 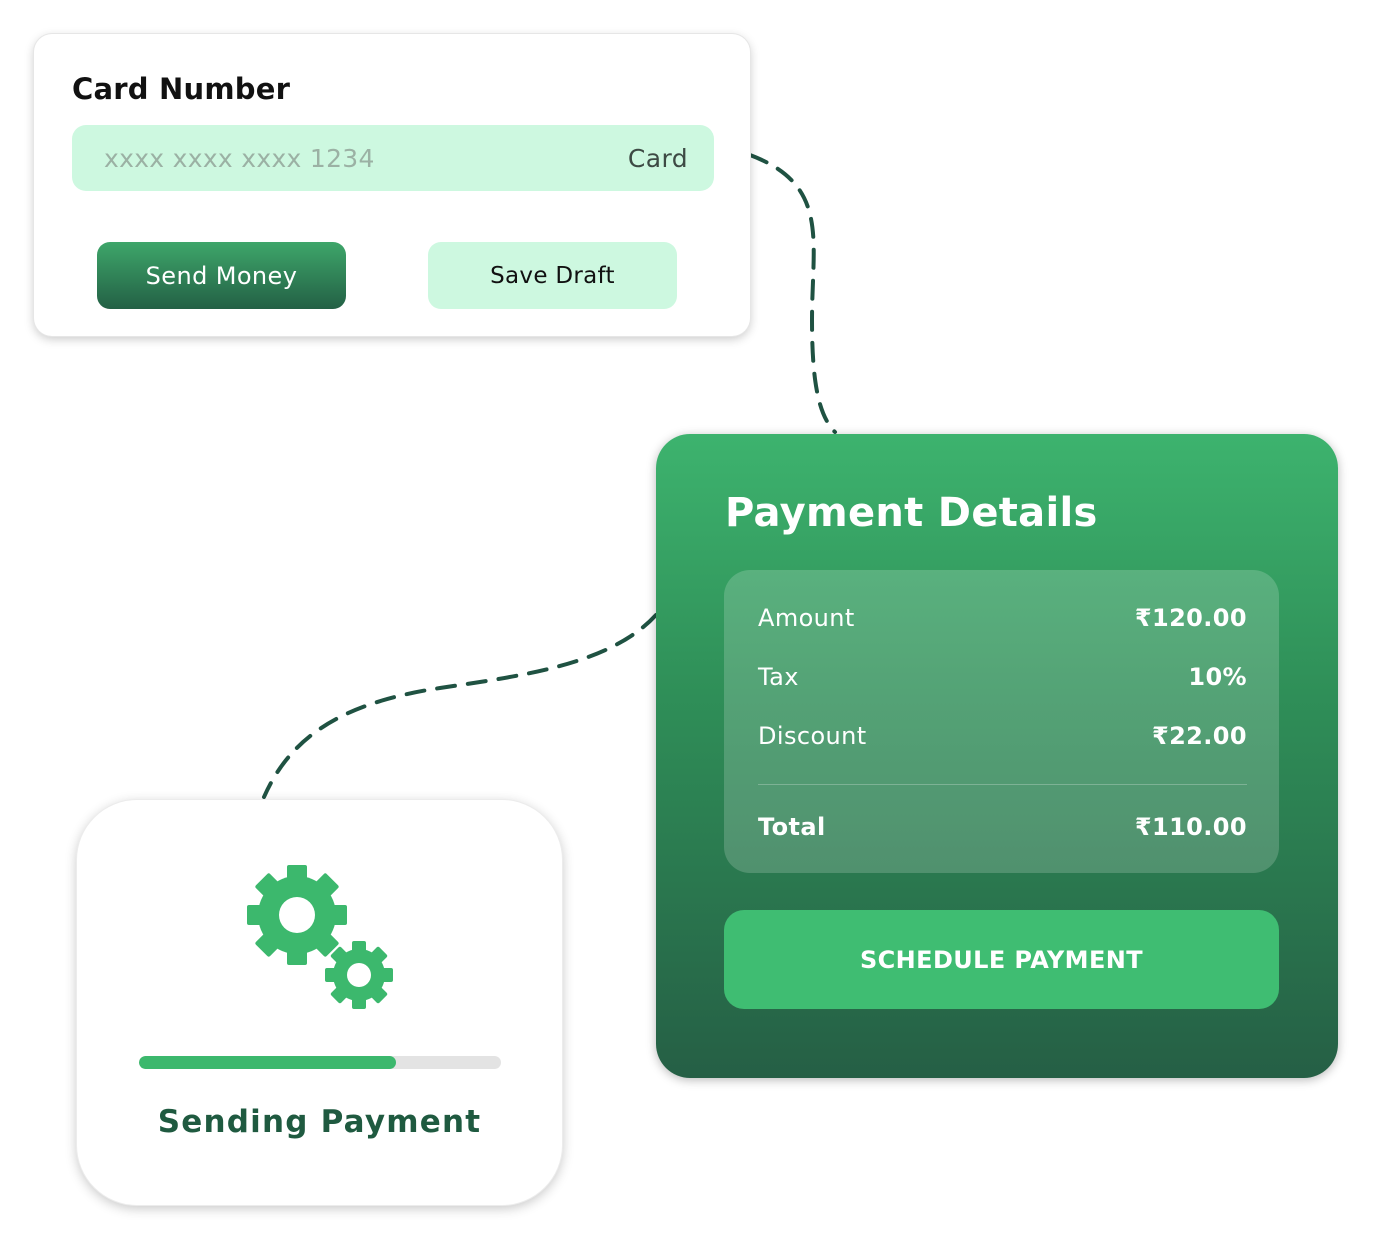 I want to click on payment-details-title: Payment Details, so click(x=911, y=513).